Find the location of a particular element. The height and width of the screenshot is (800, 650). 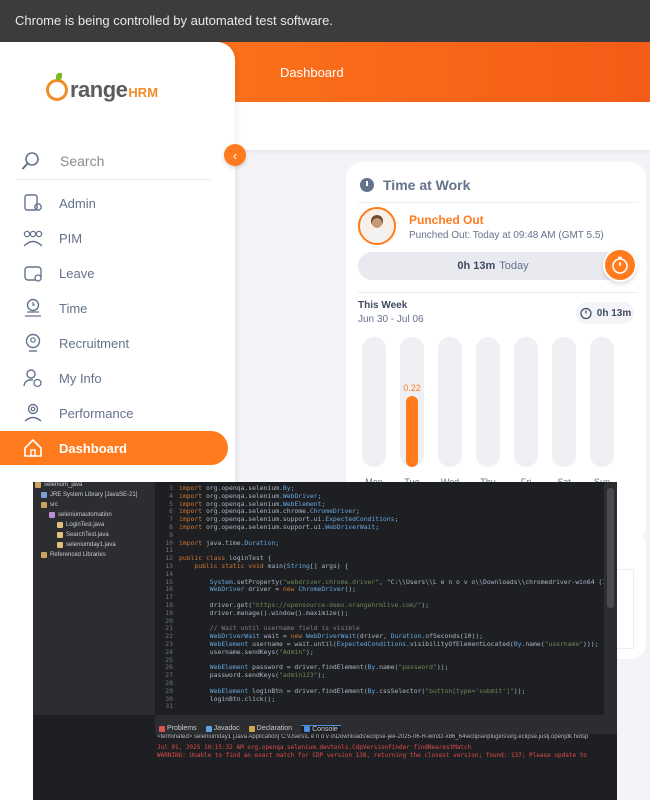

line-number: 9 is located at coordinates (171, 534).